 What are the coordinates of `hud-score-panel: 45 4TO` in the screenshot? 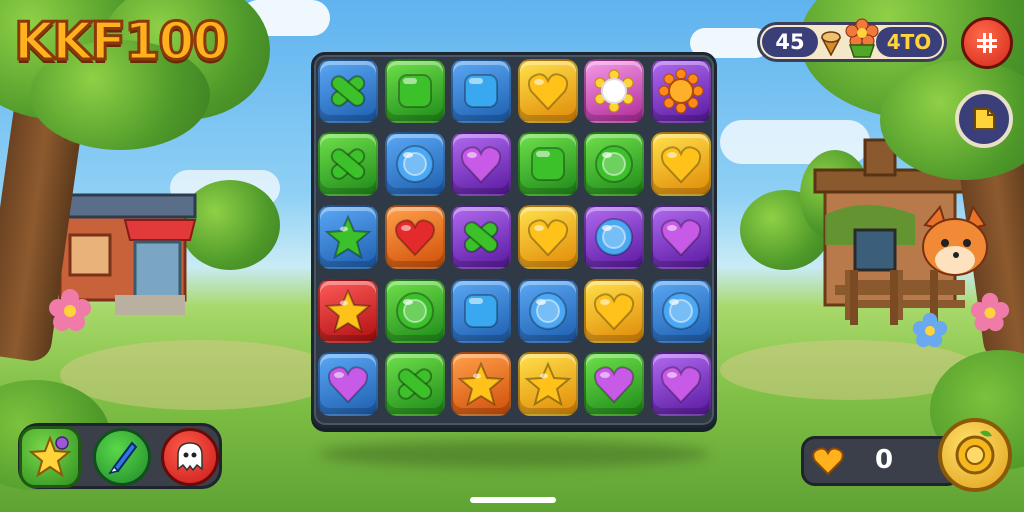 It's located at (852, 40).